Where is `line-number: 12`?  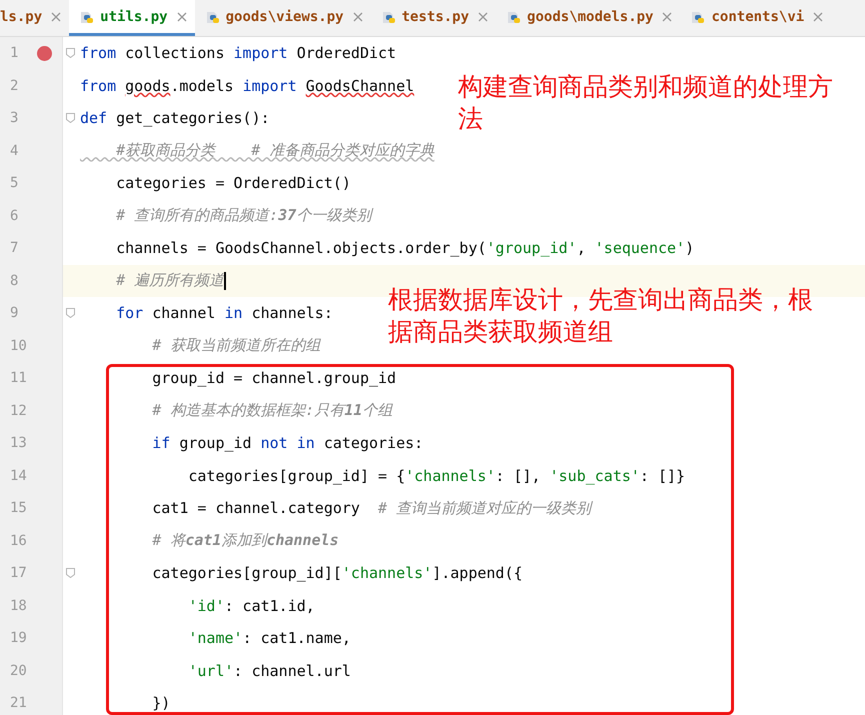 line-number: 12 is located at coordinates (18, 410).